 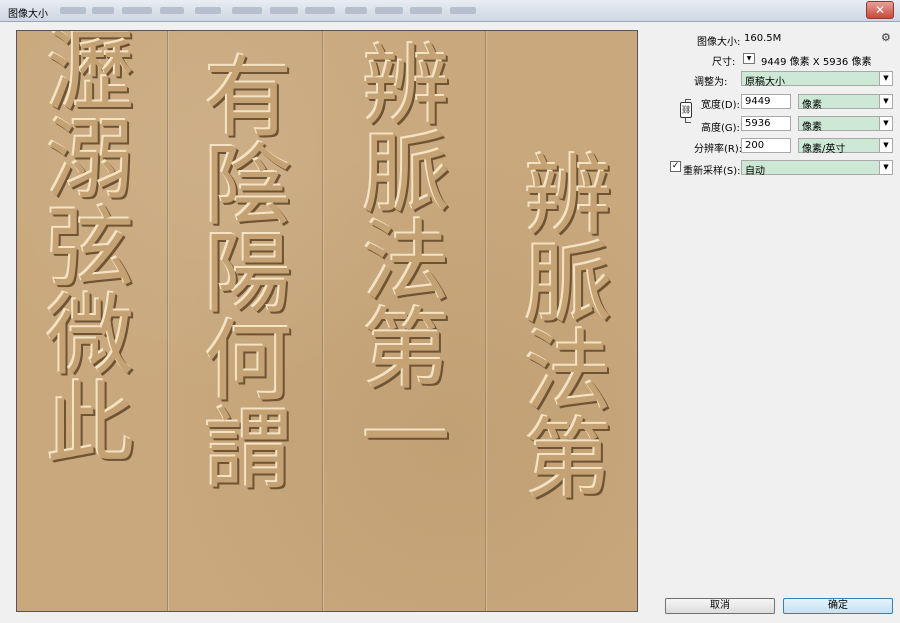 I want to click on checkmark-icon: ✓, so click(x=675, y=166).